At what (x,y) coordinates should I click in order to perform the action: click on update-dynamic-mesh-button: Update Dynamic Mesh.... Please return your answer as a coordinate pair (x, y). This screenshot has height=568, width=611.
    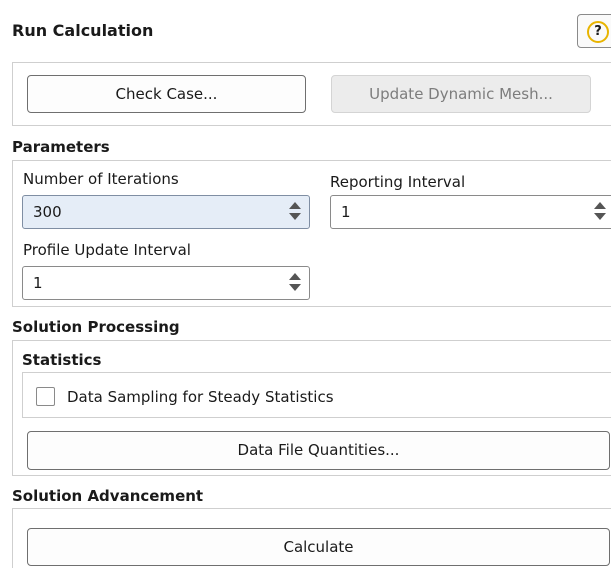
    Looking at the image, I should click on (461, 94).